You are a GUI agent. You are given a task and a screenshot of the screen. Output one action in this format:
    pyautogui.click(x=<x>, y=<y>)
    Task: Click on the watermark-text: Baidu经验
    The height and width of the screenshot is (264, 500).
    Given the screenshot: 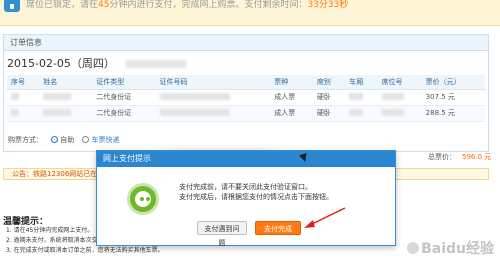 What is the action you would take?
    pyautogui.click(x=457, y=249)
    